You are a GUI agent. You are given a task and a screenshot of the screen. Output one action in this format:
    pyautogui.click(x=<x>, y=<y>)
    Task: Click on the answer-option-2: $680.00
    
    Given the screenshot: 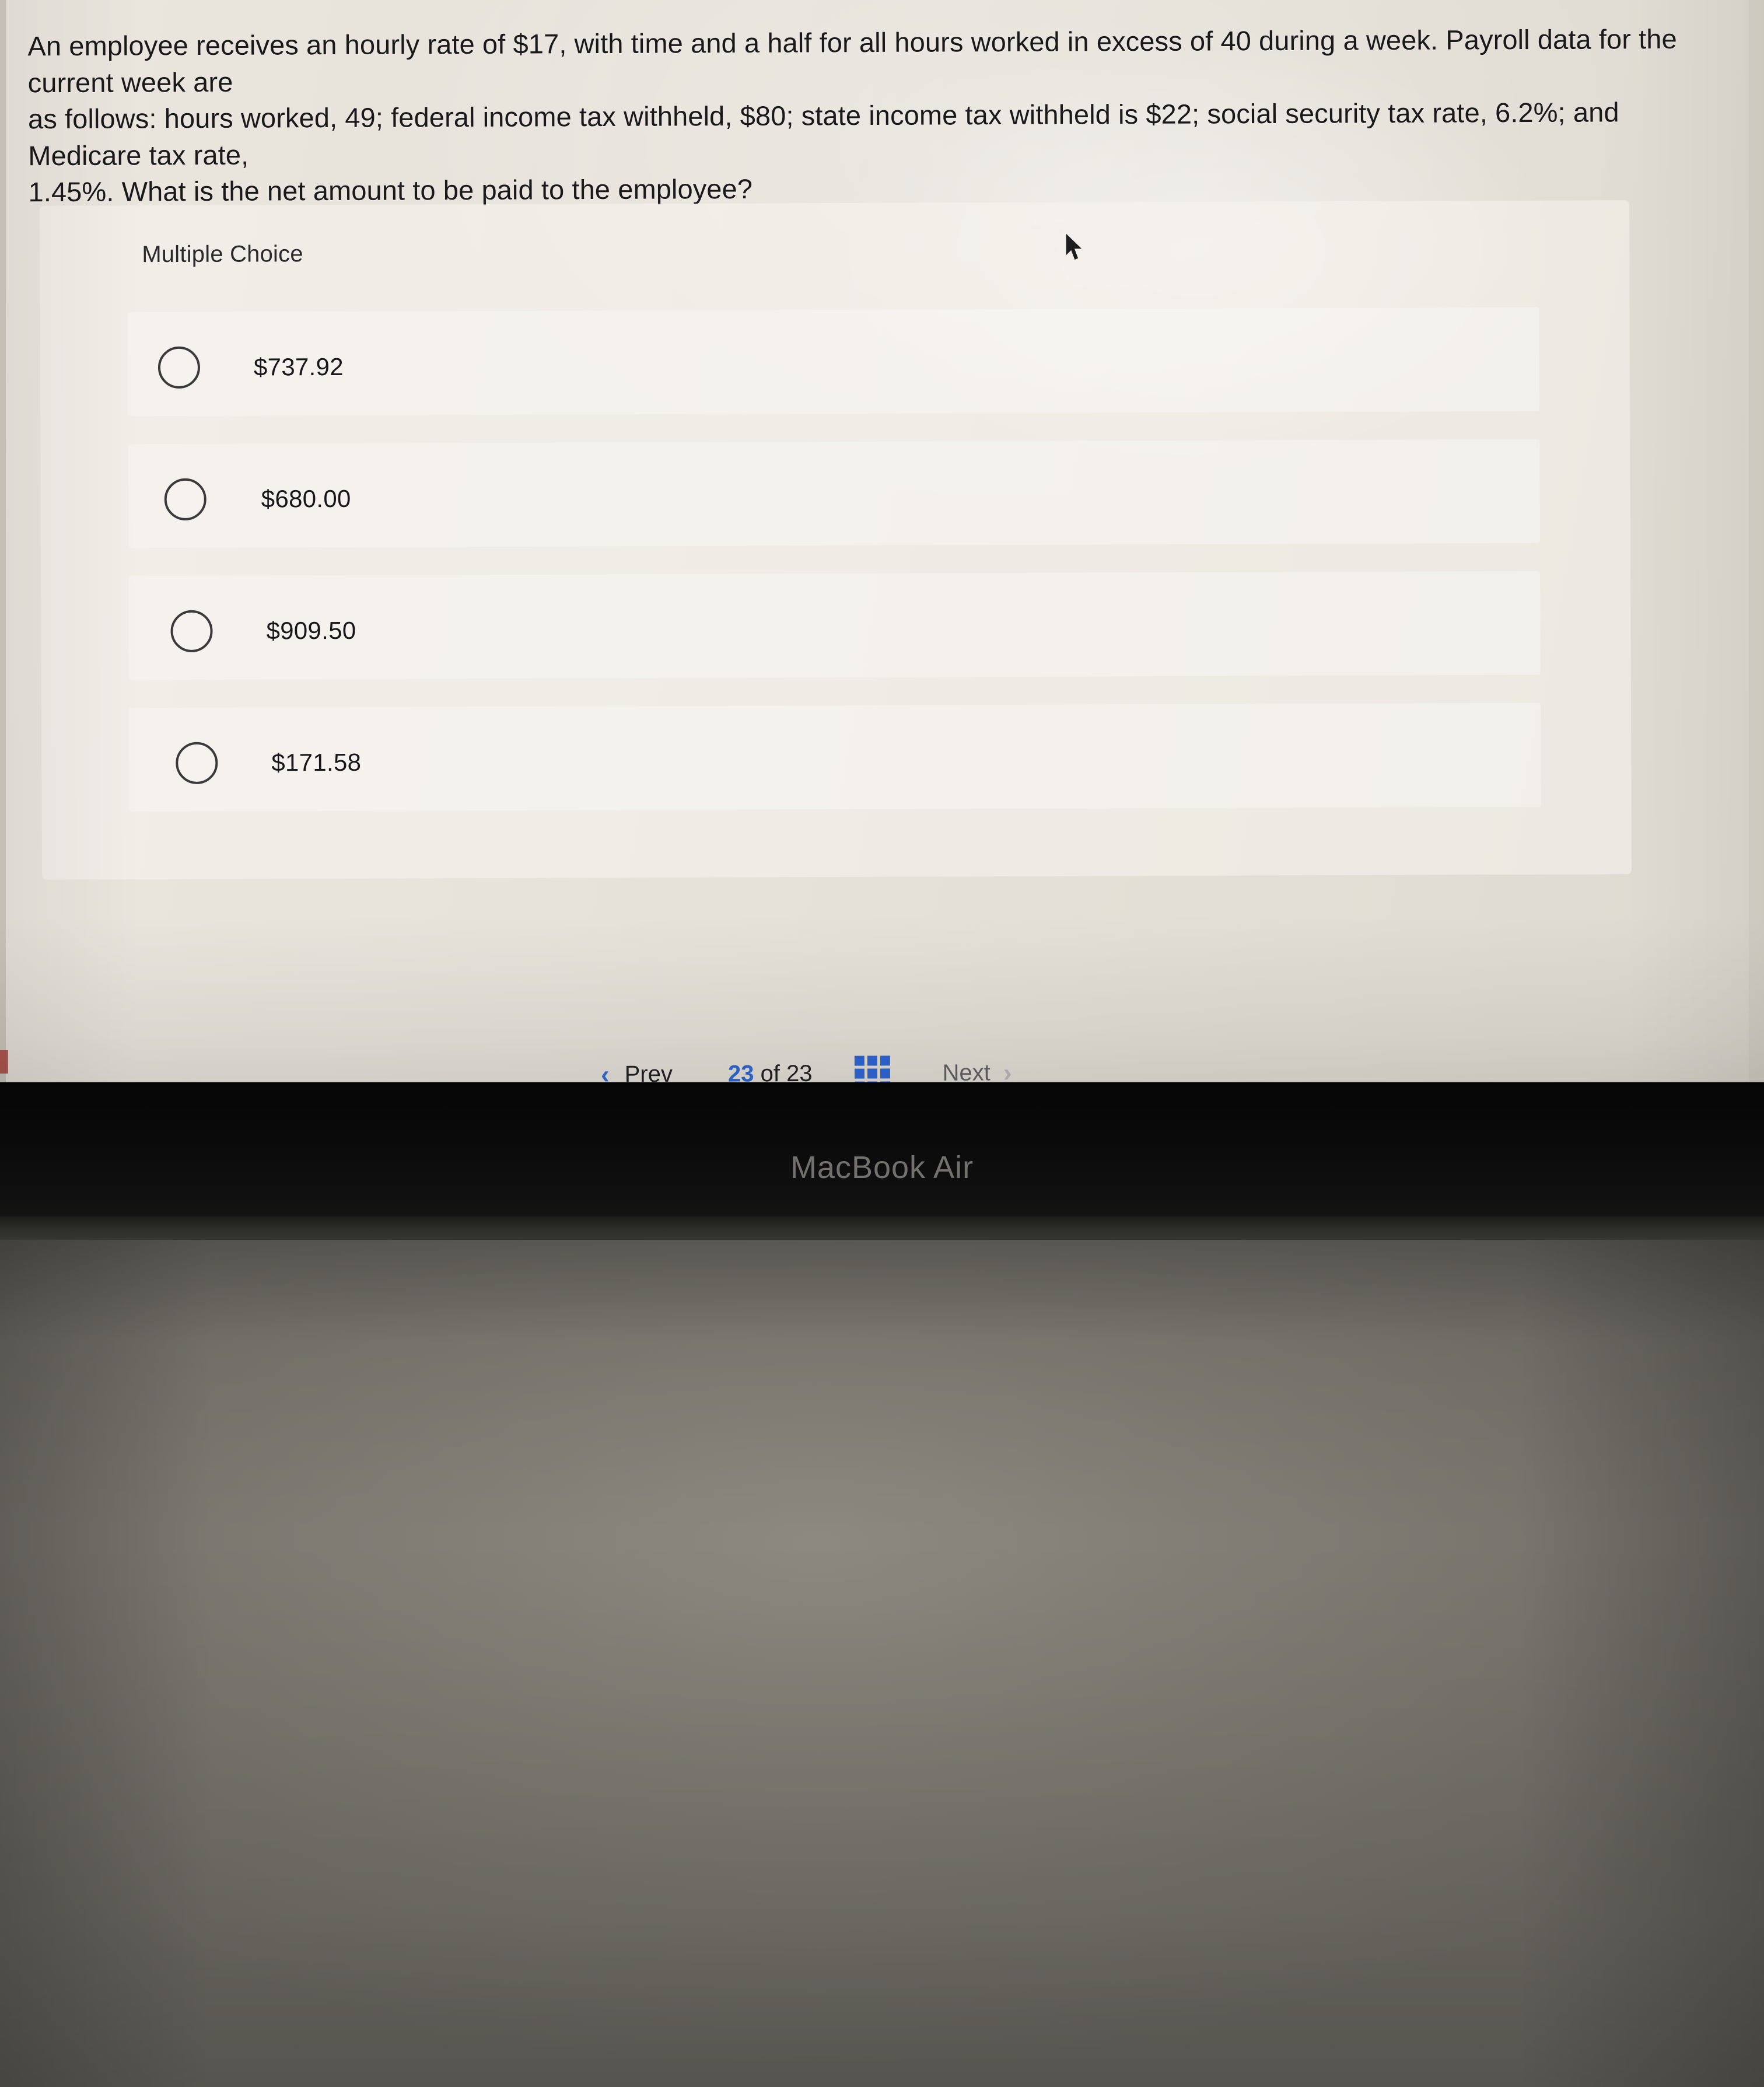 What is the action you would take?
    pyautogui.click(x=834, y=497)
    